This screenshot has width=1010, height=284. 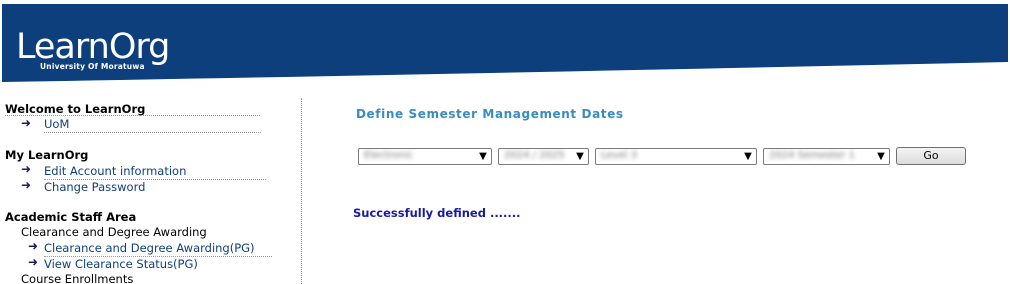 I want to click on sidebar-section-welcome: Welcome to LearnOrg, so click(x=75, y=109).